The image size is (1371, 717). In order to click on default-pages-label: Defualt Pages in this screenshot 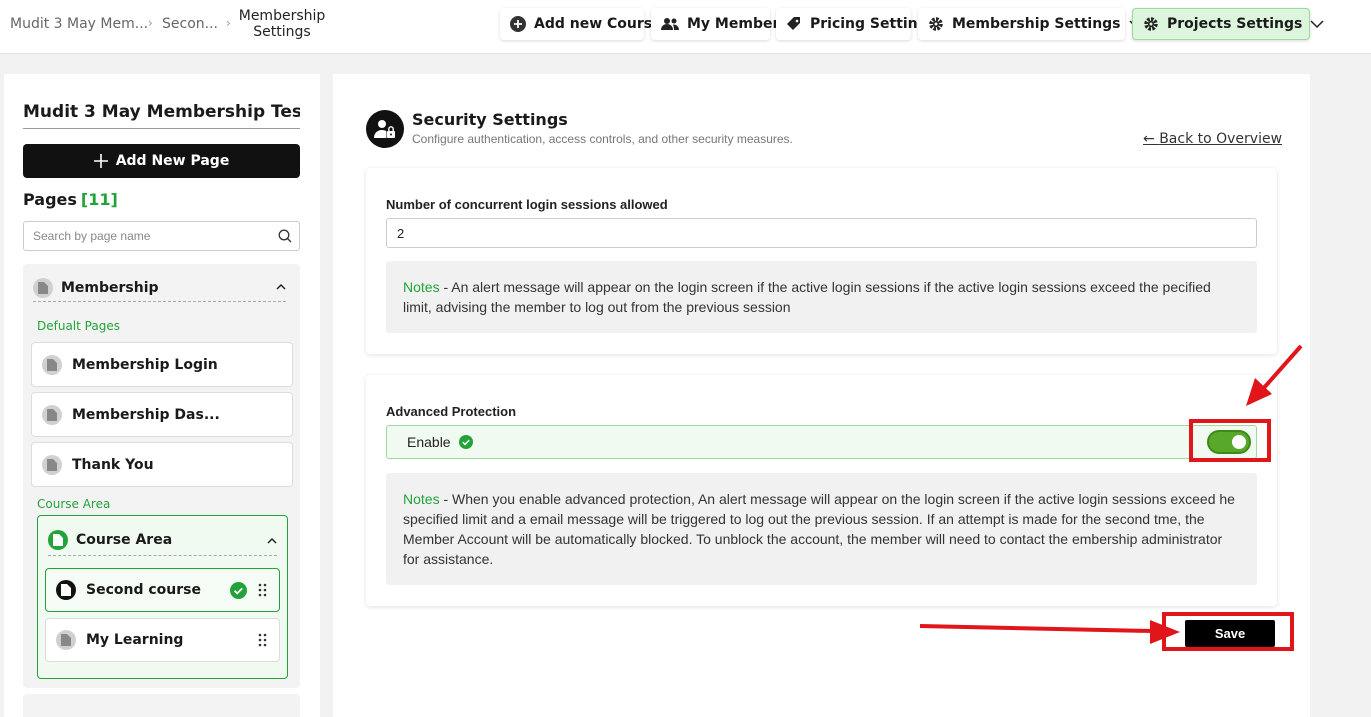, I will do `click(78, 326)`.